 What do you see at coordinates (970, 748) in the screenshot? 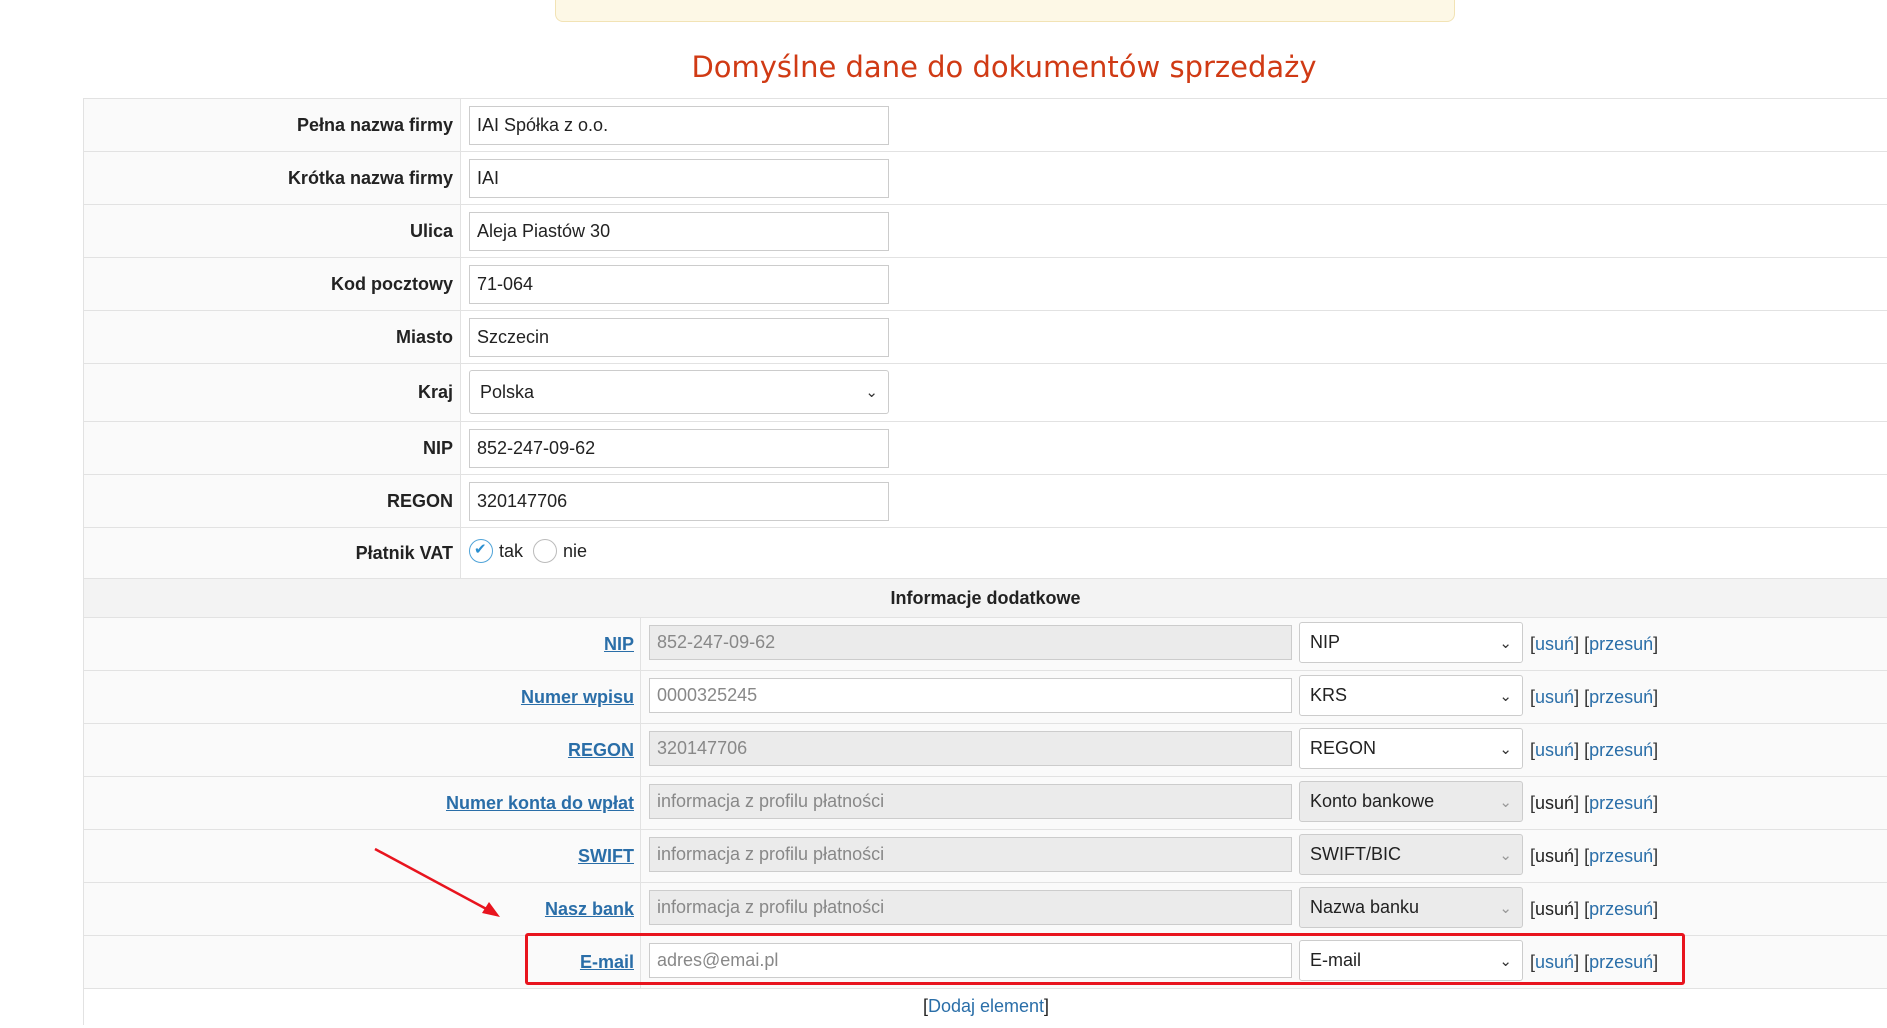
I see `extra-value-field: 320147706` at bounding box center [970, 748].